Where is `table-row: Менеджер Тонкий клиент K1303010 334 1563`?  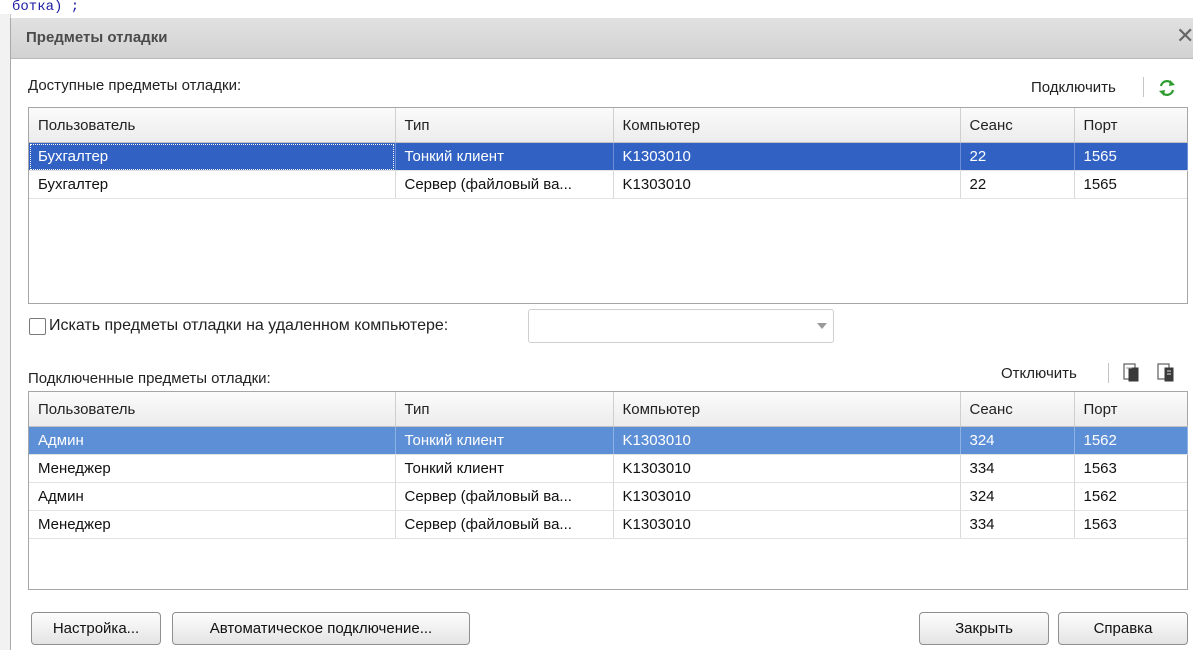 table-row: Менеджер Тонкий клиент K1303010 334 1563 is located at coordinates (608, 468).